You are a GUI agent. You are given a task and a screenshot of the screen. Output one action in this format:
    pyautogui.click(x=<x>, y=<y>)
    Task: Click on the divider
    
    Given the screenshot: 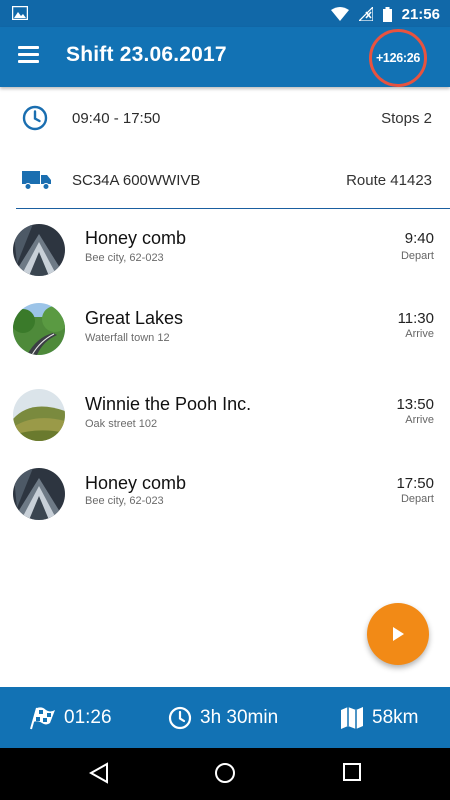 What is the action you would take?
    pyautogui.click(x=233, y=208)
    